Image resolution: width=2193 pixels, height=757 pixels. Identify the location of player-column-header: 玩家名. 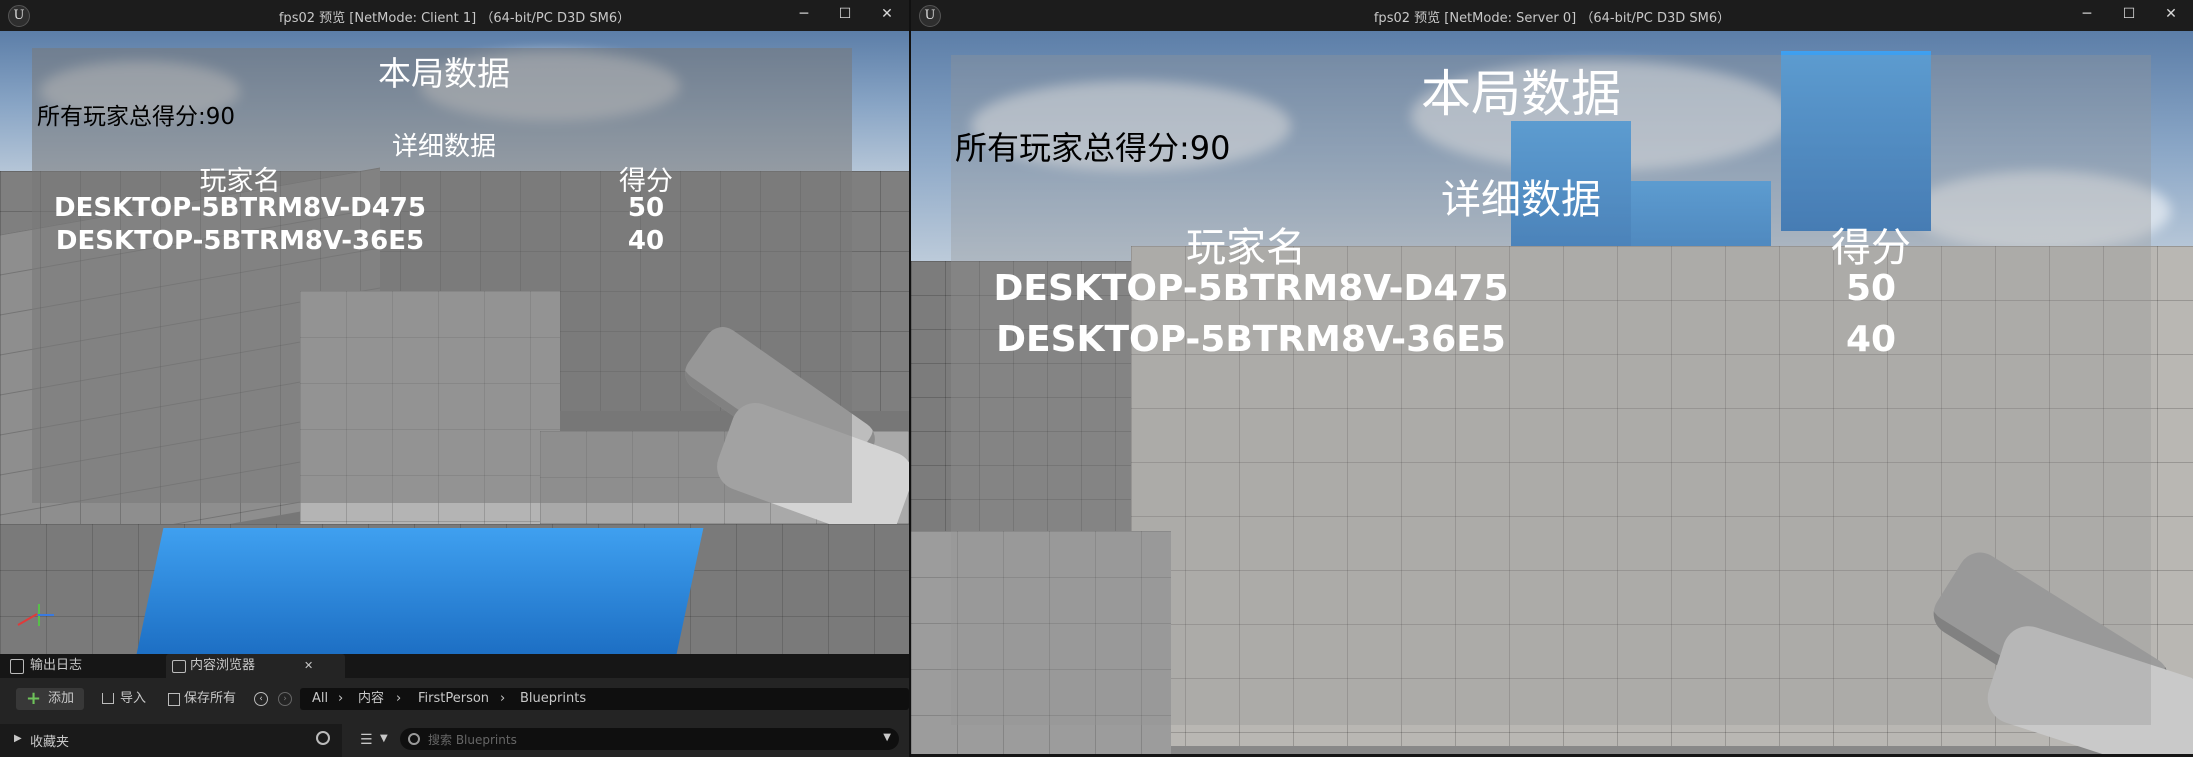
(1246, 248).